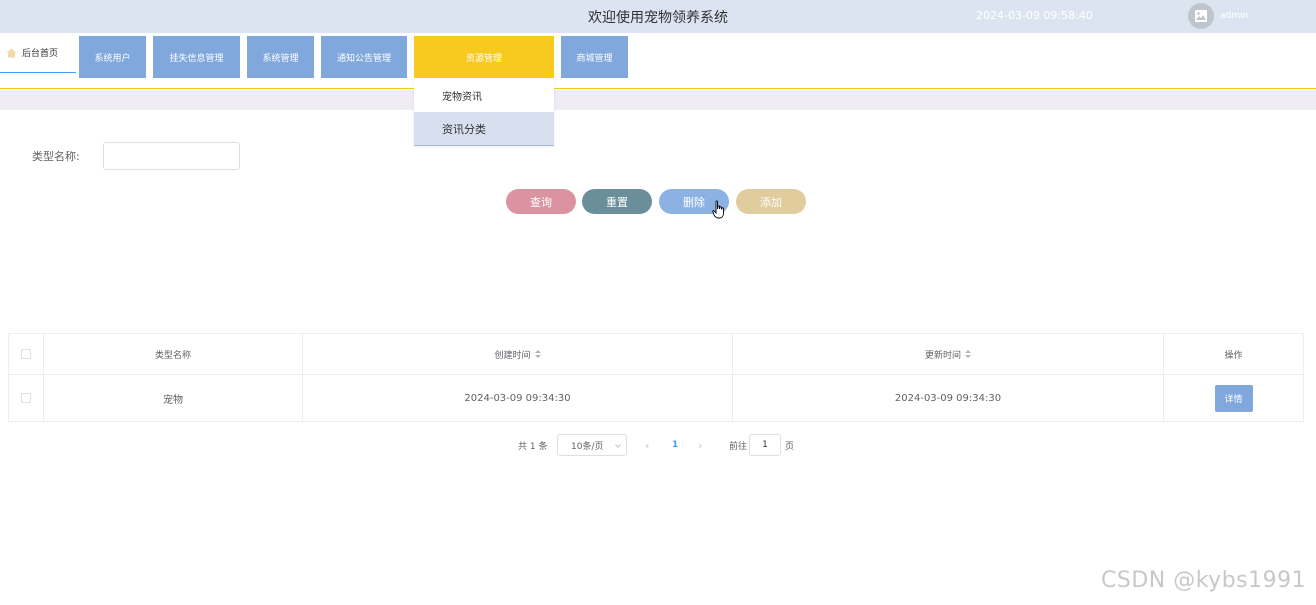 Image resolution: width=1316 pixels, height=605 pixels. Describe the element at coordinates (11, 52) in the screenshot. I see `home-icon` at that location.